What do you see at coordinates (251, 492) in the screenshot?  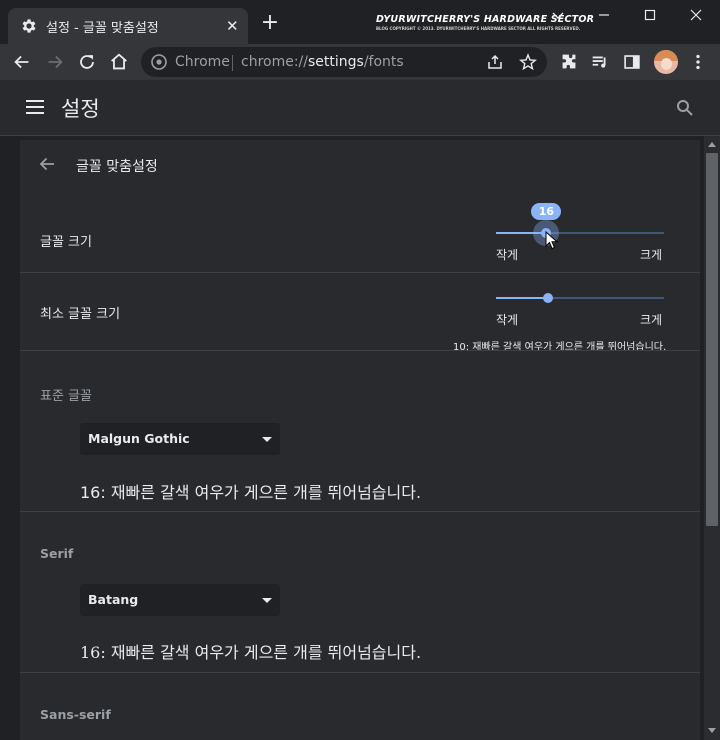 I see `standard-font-sample: 16: 재빠른 갈색 여우가 게으른 개를 뛰어넘습니다.` at bounding box center [251, 492].